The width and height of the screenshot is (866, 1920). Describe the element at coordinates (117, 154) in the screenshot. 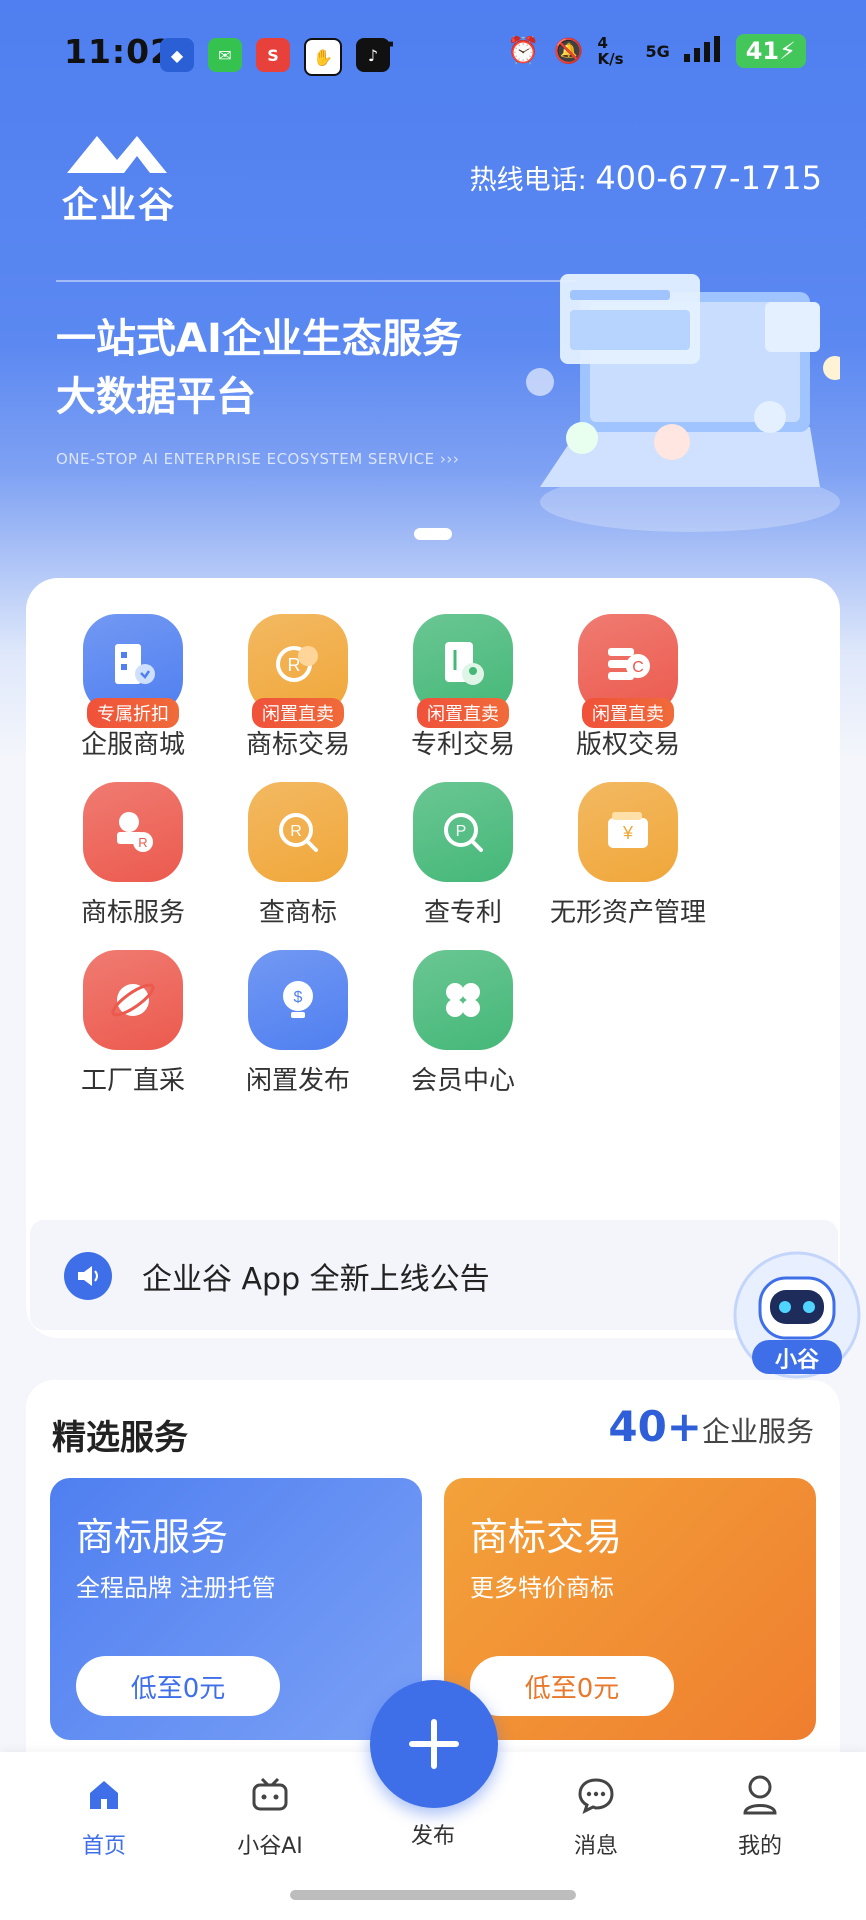

I see `mountain-logo-icon` at that location.